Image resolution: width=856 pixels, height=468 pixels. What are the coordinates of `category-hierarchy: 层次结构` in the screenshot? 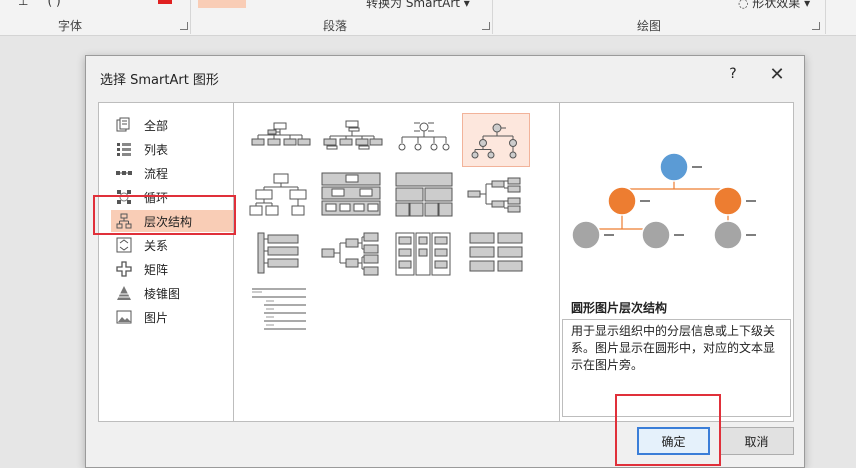 It's located at (172, 221).